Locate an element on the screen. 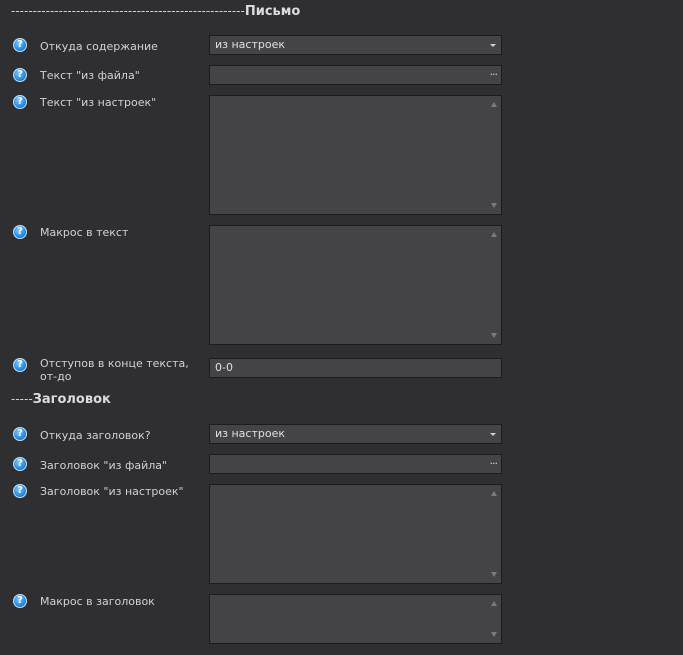  content-source-select: из настроек is located at coordinates (355, 45).